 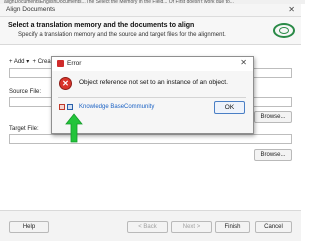 What do you see at coordinates (42, 62) in the screenshot?
I see `create-button: + Crea` at bounding box center [42, 62].